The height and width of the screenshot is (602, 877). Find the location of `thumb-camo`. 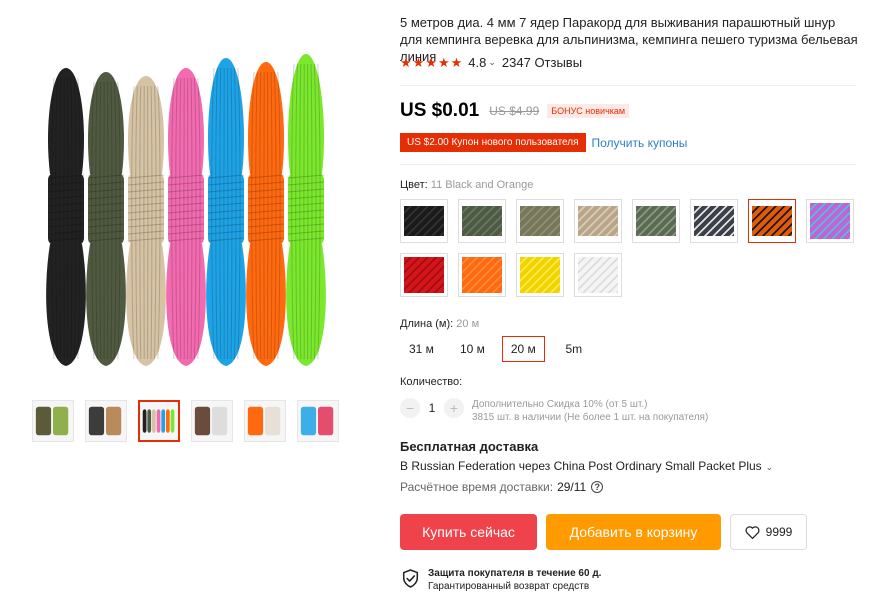

thumb-camo is located at coordinates (212, 421).